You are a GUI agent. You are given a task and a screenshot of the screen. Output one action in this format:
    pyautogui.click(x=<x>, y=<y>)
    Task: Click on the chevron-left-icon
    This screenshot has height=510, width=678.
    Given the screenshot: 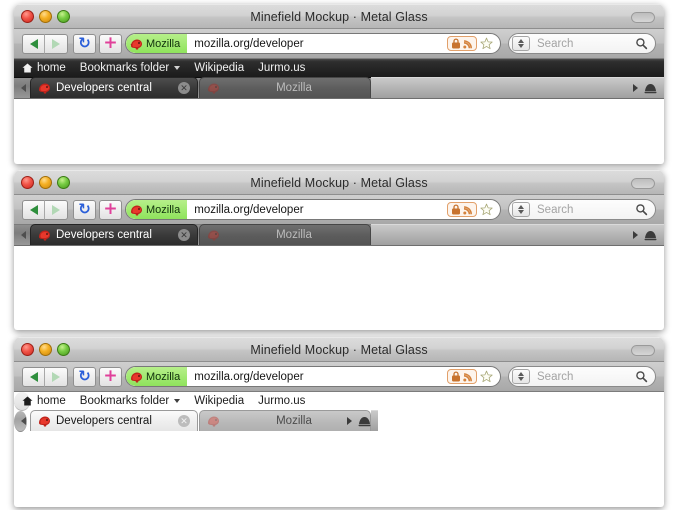 What is the action you would take?
    pyautogui.click(x=23, y=234)
    